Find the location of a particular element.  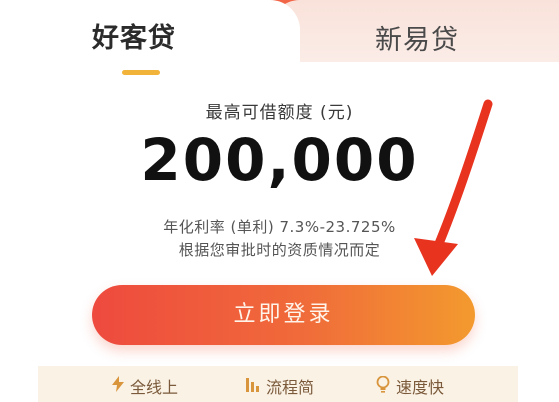

active-tab-indicator is located at coordinates (141, 72).